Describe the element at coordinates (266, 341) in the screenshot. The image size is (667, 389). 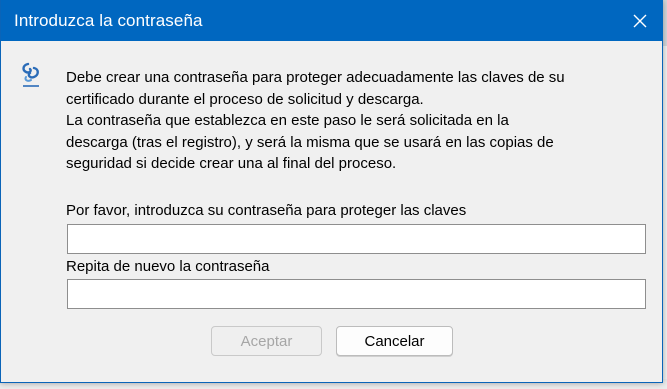
I see `accept-button: Aceptar` at that location.